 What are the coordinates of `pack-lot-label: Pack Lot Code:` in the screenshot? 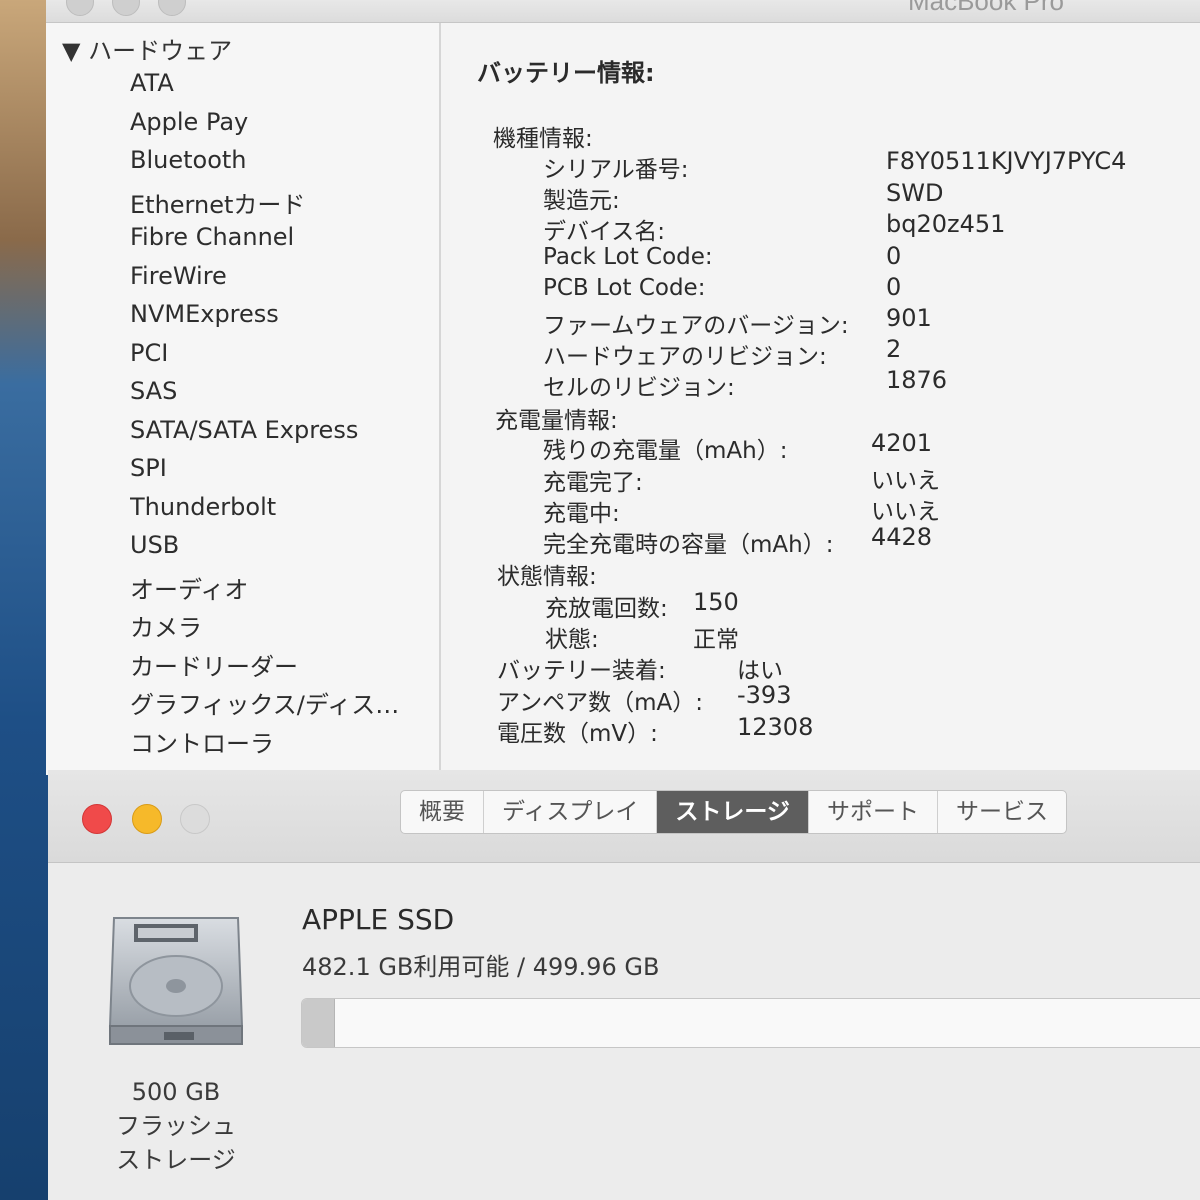 It's located at (628, 257).